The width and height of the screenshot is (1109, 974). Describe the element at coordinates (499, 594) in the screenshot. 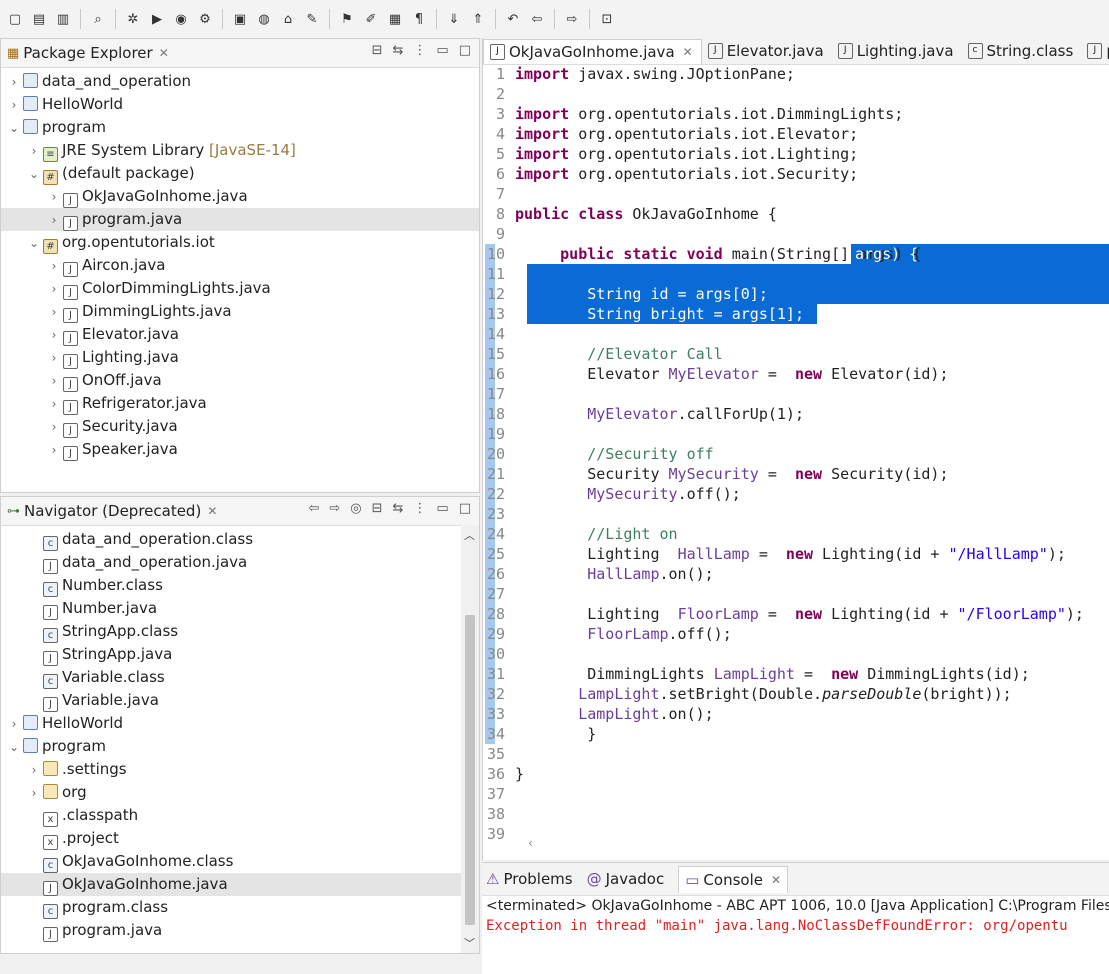

I see `code-line: 27` at that location.